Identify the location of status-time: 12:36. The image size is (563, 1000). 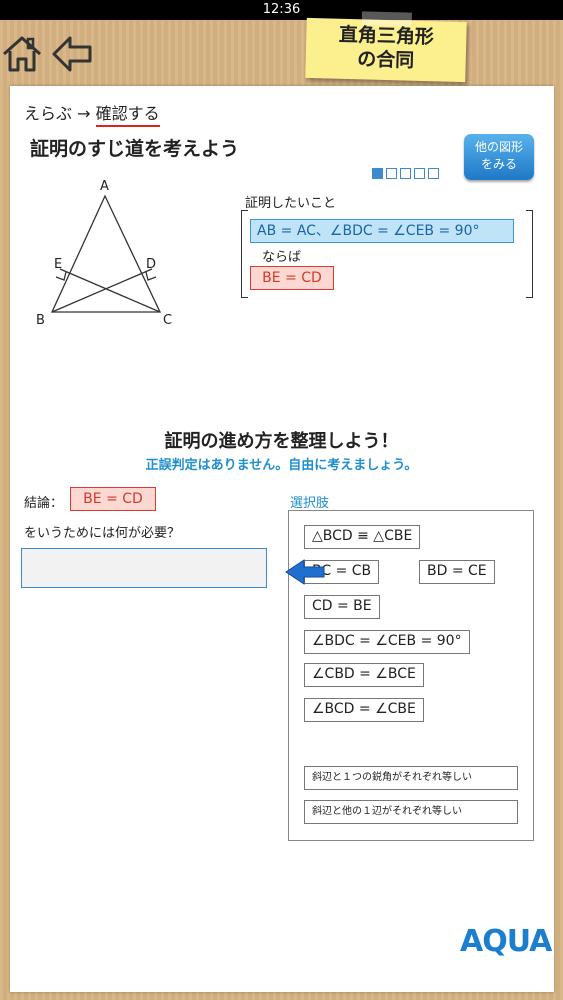
(281, 9).